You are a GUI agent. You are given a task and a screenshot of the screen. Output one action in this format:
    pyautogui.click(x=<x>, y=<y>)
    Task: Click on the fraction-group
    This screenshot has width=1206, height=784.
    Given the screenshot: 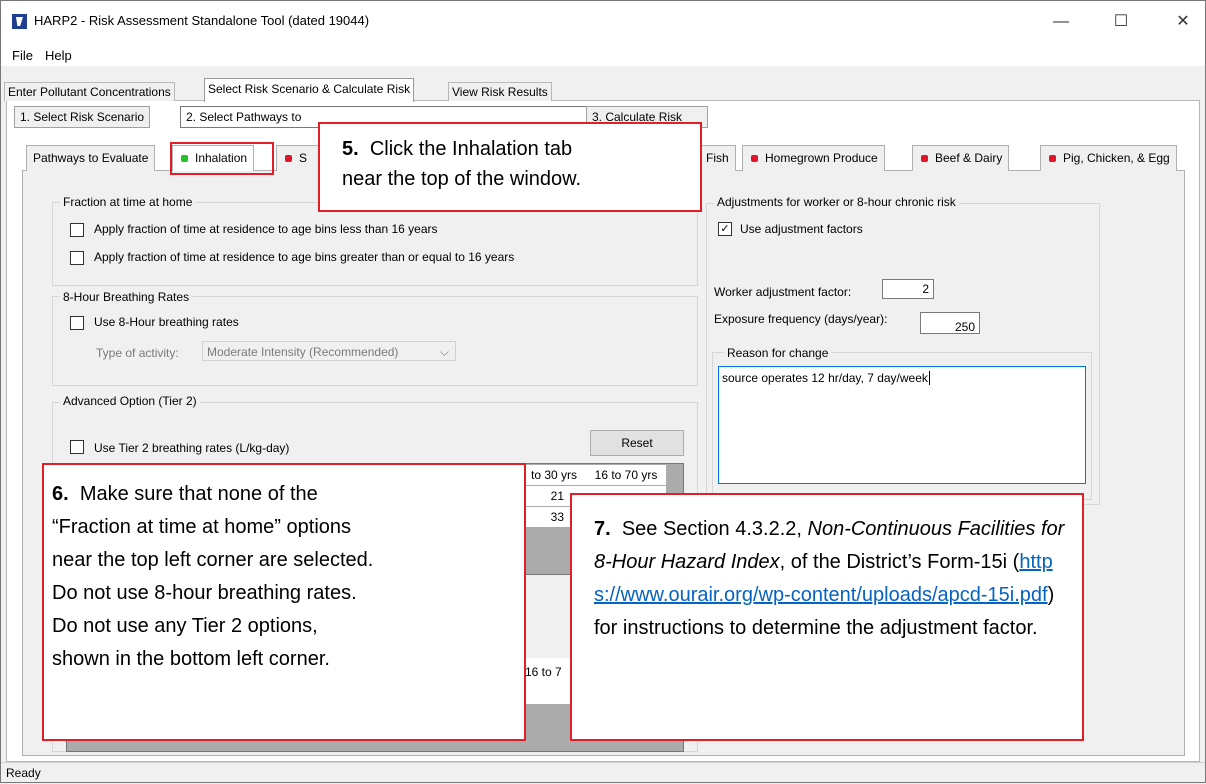 What is the action you would take?
    pyautogui.click(x=375, y=244)
    